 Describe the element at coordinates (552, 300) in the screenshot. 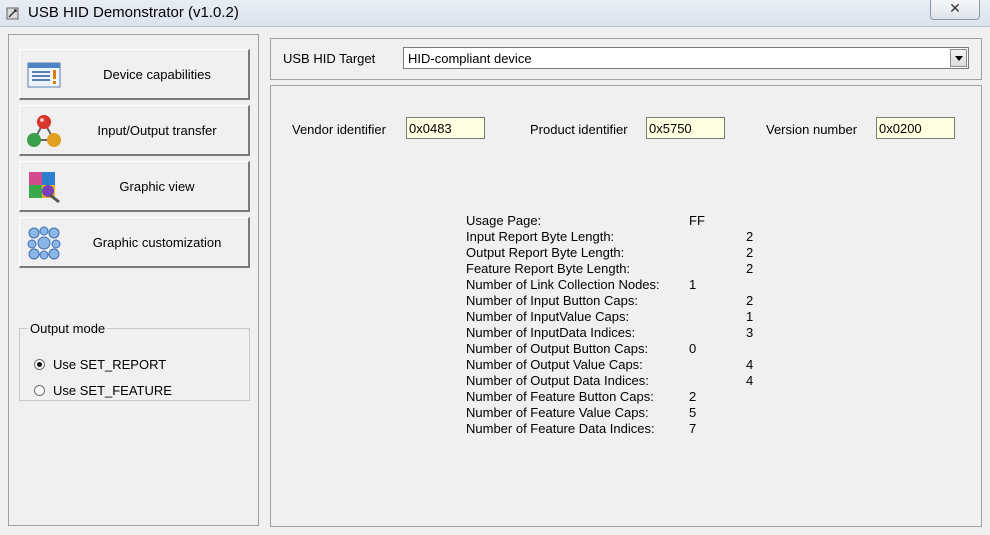

I see `capability-label: Number of Input Button Caps:` at that location.